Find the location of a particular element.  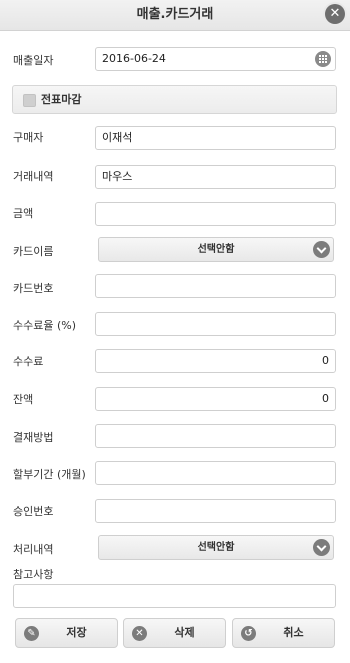

slip-close-checkbox: 전표마감 is located at coordinates (174, 99).